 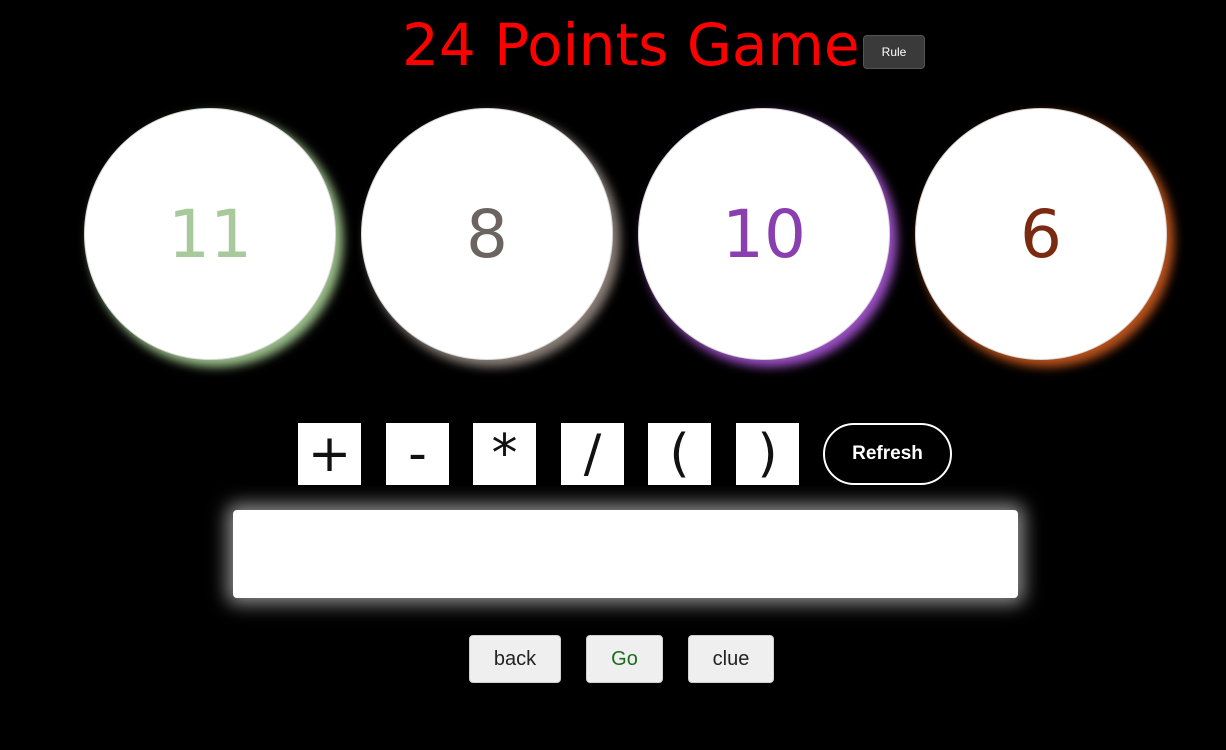 I want to click on number-card-3: 10, so click(x=764, y=234).